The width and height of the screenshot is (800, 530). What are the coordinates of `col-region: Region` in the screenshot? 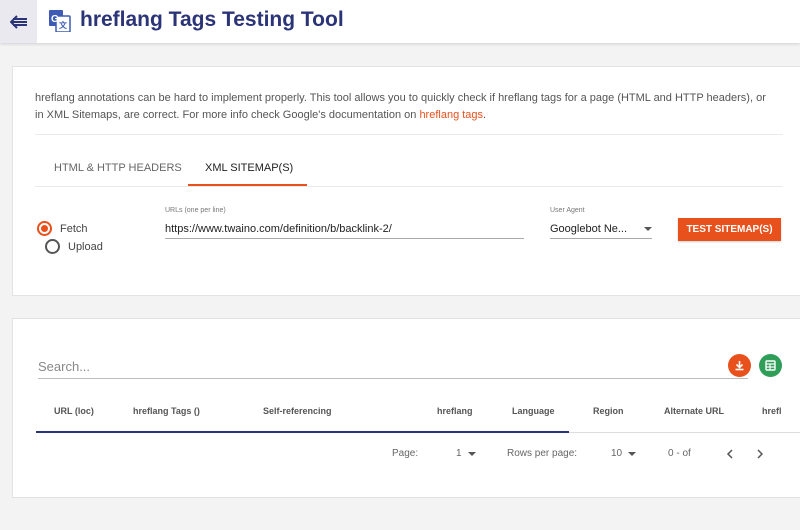 It's located at (608, 411).